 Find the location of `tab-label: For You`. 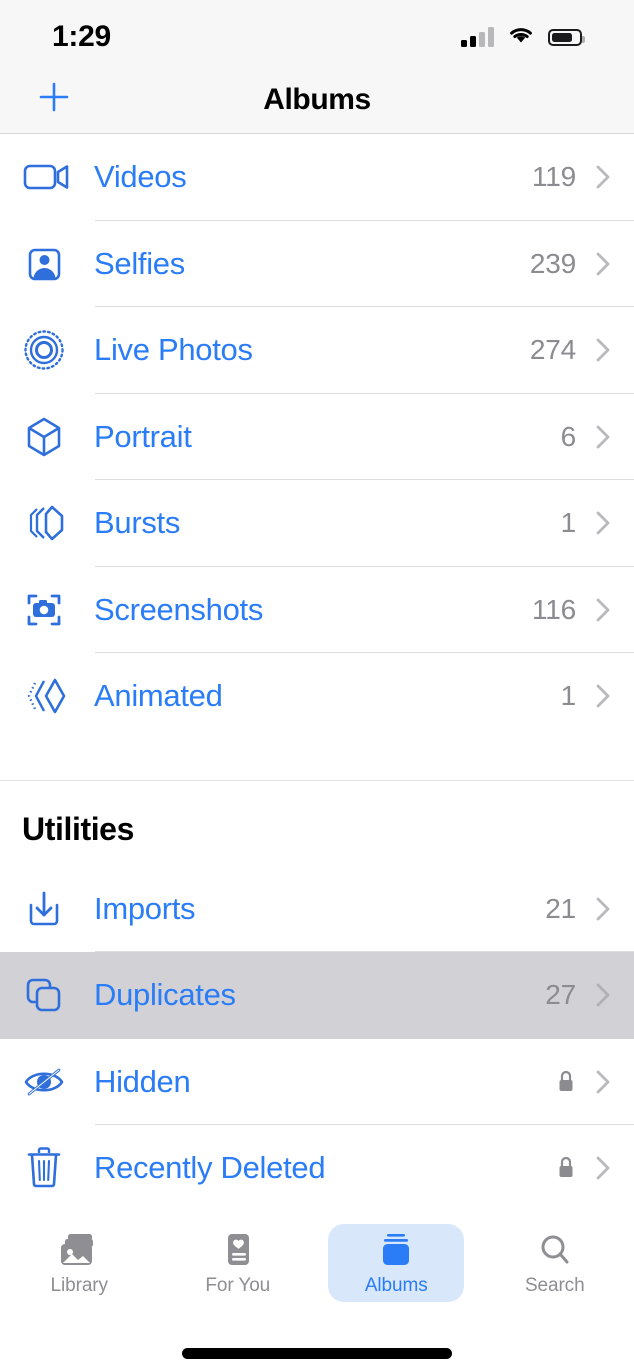

tab-label: For You is located at coordinates (238, 1285).